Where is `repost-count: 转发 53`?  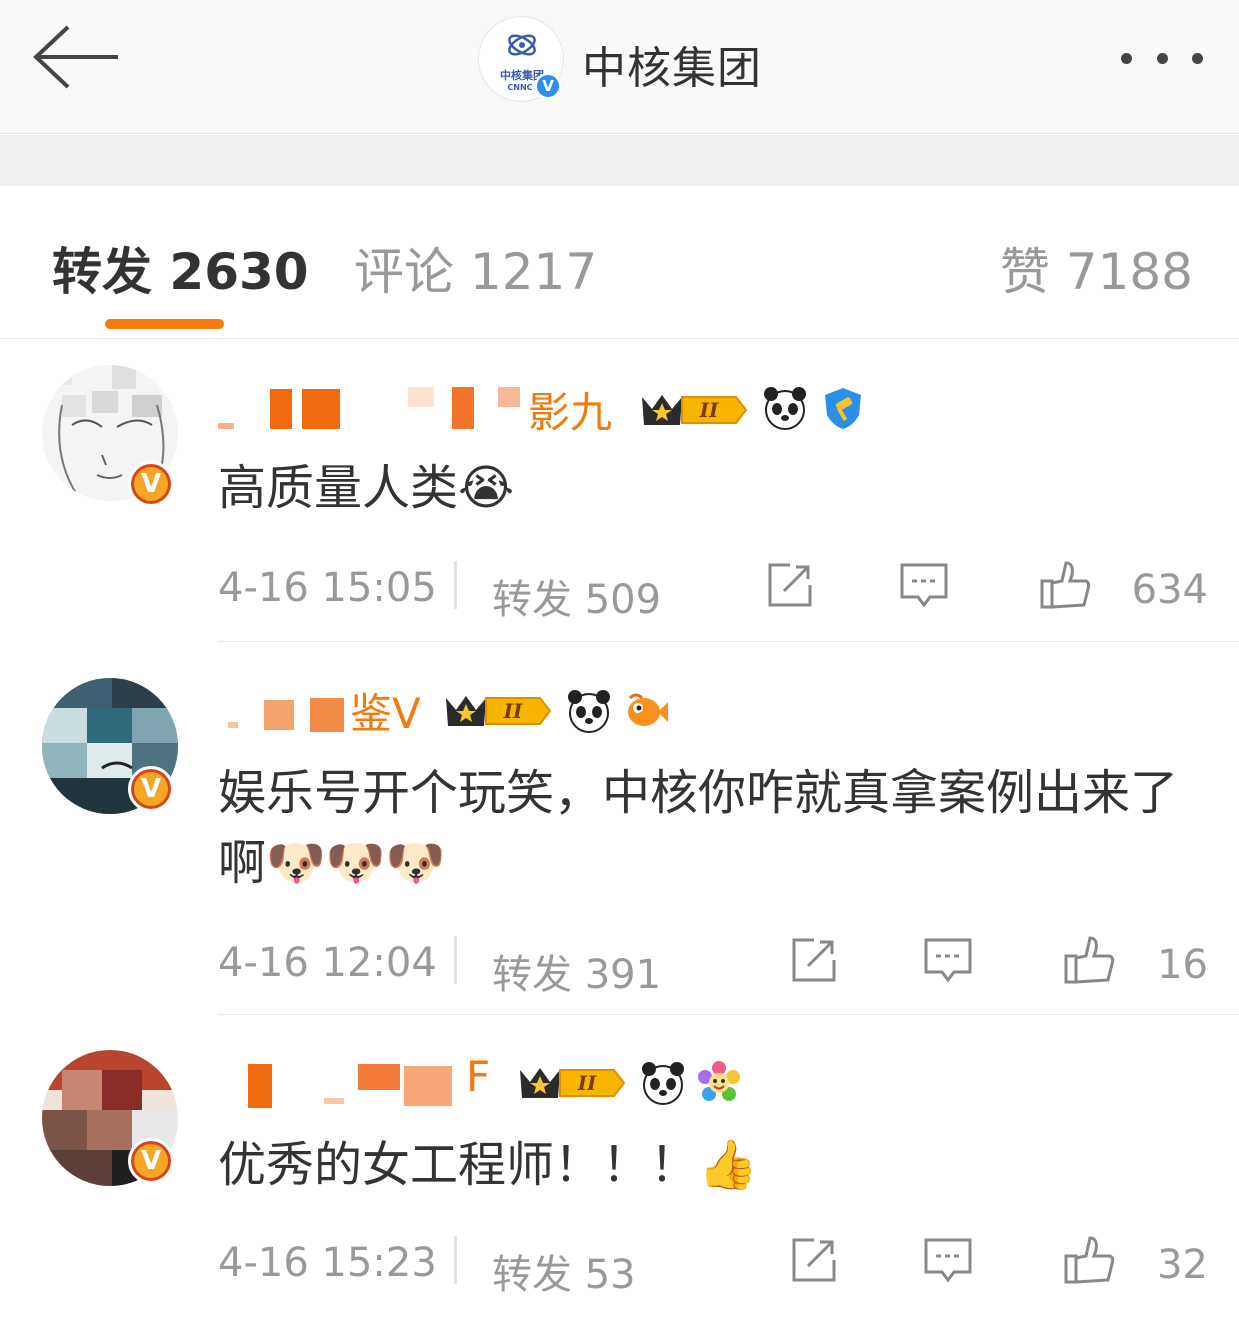 repost-count: 转发 53 is located at coordinates (564, 1271).